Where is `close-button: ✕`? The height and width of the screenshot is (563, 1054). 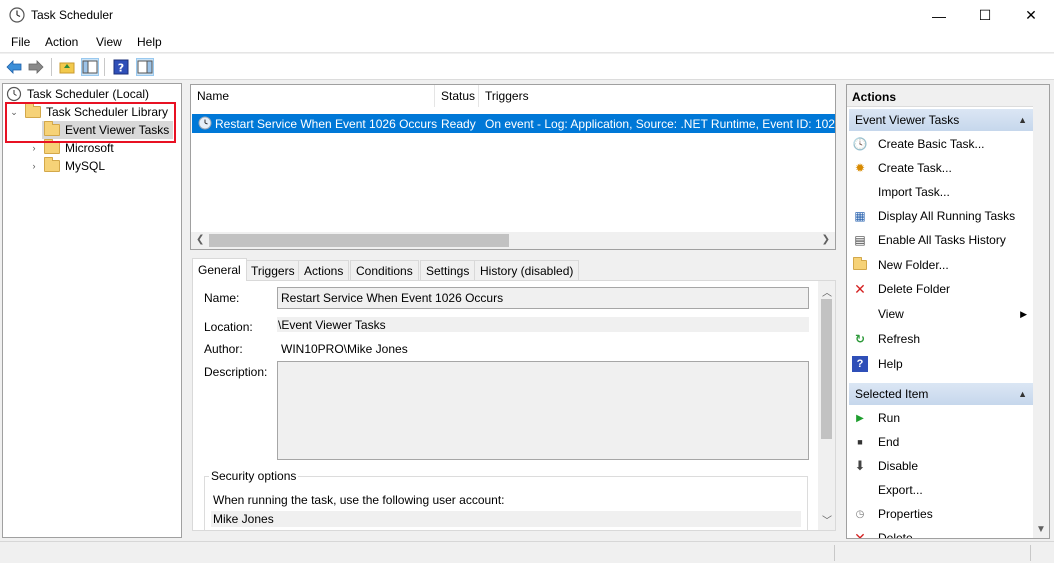 close-button: ✕ is located at coordinates (1031, 15).